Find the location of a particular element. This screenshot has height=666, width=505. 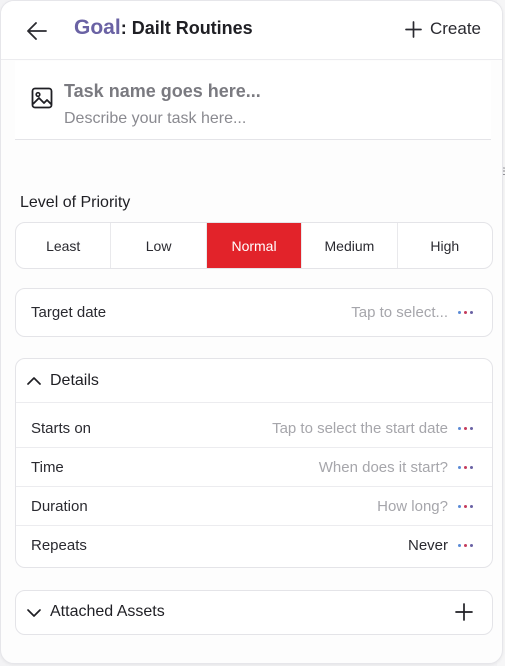

attached-assets-section: Attached Assets is located at coordinates (254, 612).